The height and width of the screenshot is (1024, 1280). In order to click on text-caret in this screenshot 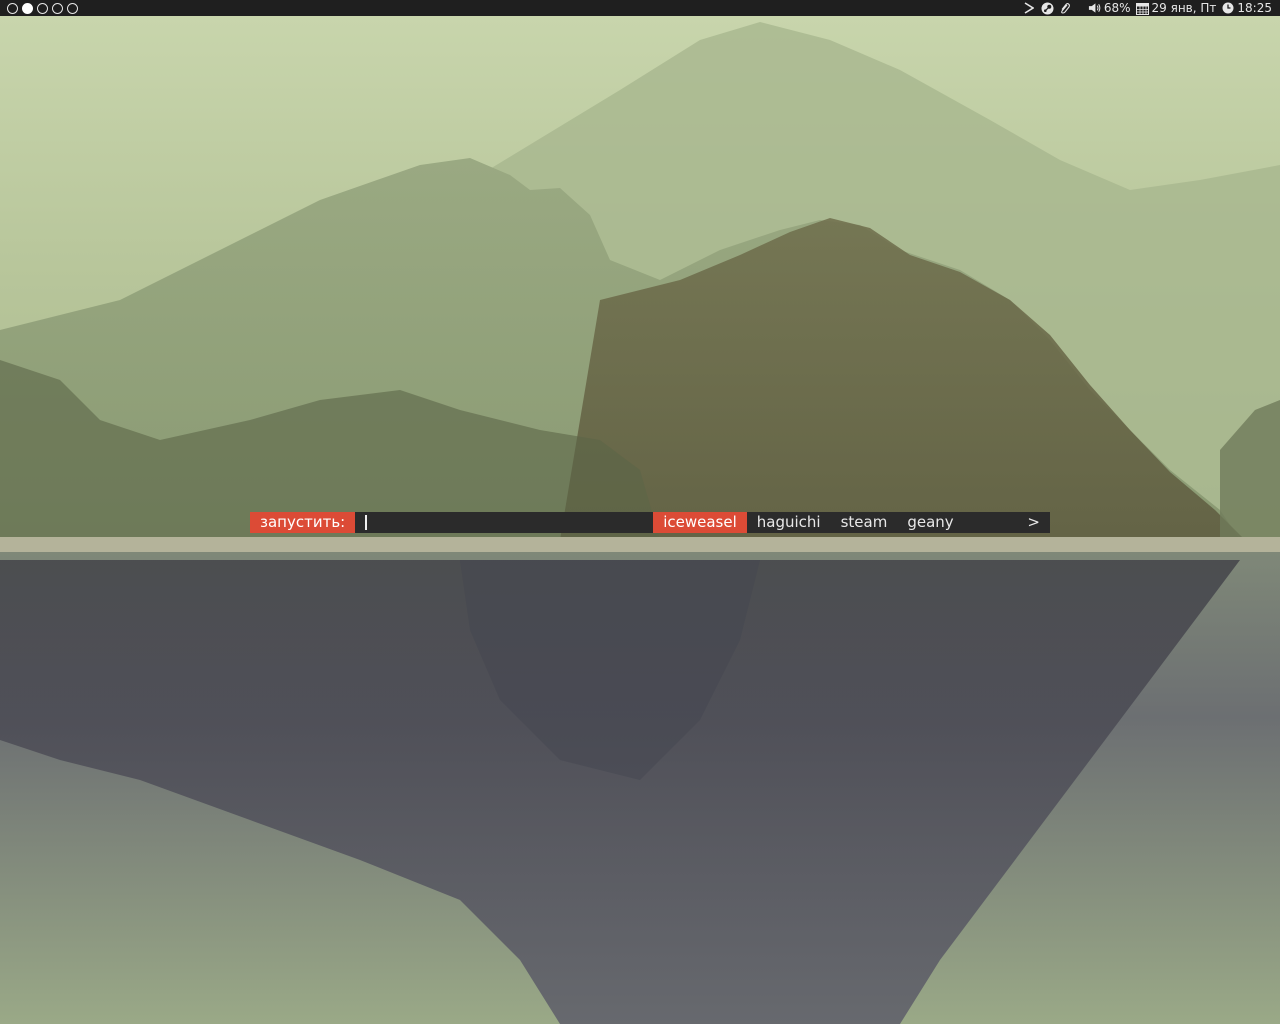, I will do `click(366, 522)`.